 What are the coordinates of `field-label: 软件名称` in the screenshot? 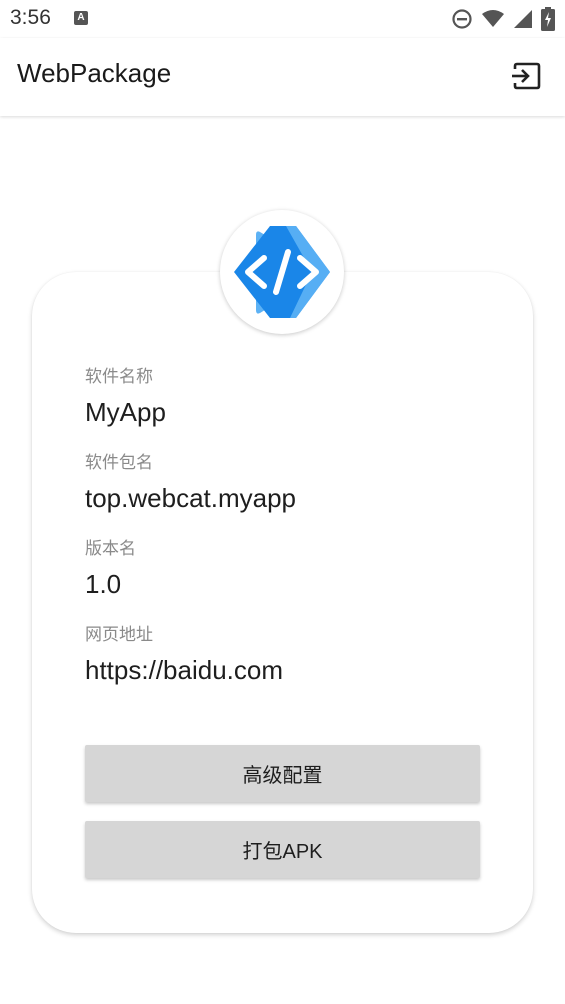 It's located at (119, 376).